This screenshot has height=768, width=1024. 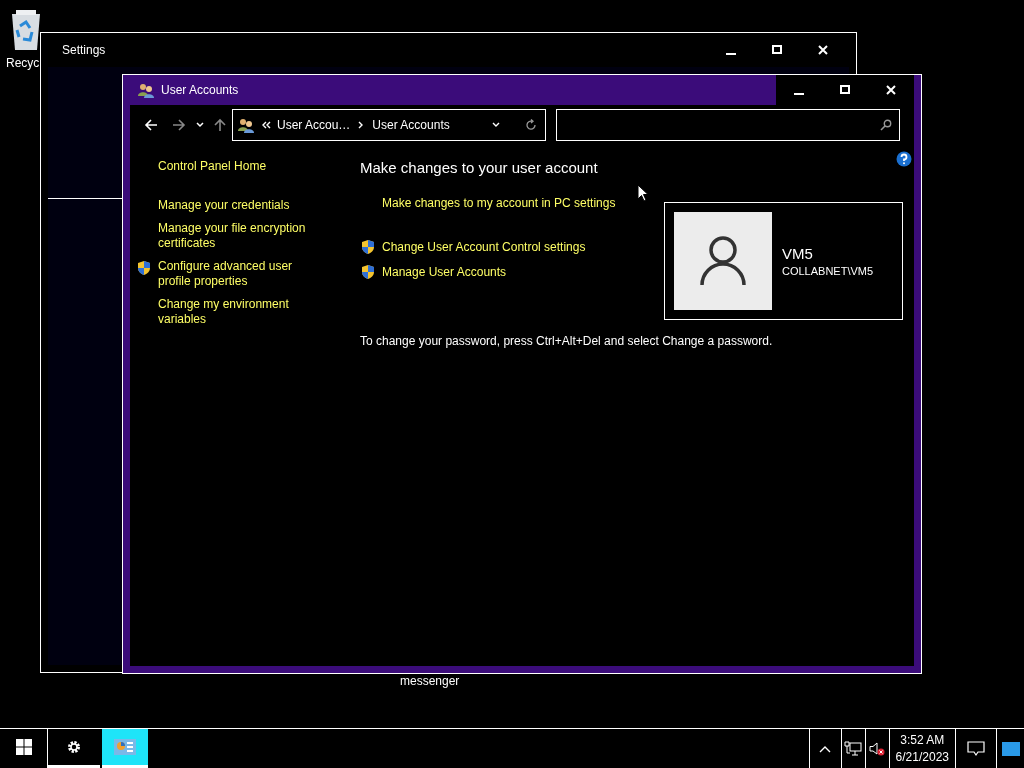 What do you see at coordinates (531, 125) in the screenshot?
I see `refresh-icon` at bounding box center [531, 125].